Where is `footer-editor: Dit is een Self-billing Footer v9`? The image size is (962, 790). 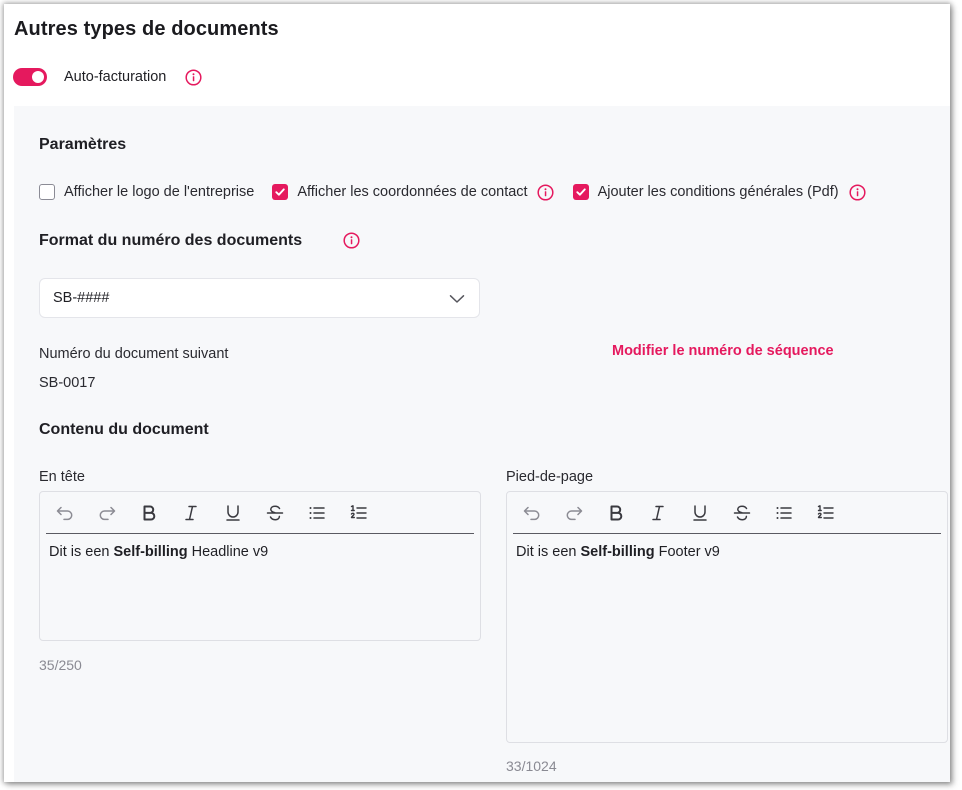 footer-editor: Dit is een Self-billing Footer v9 is located at coordinates (727, 617).